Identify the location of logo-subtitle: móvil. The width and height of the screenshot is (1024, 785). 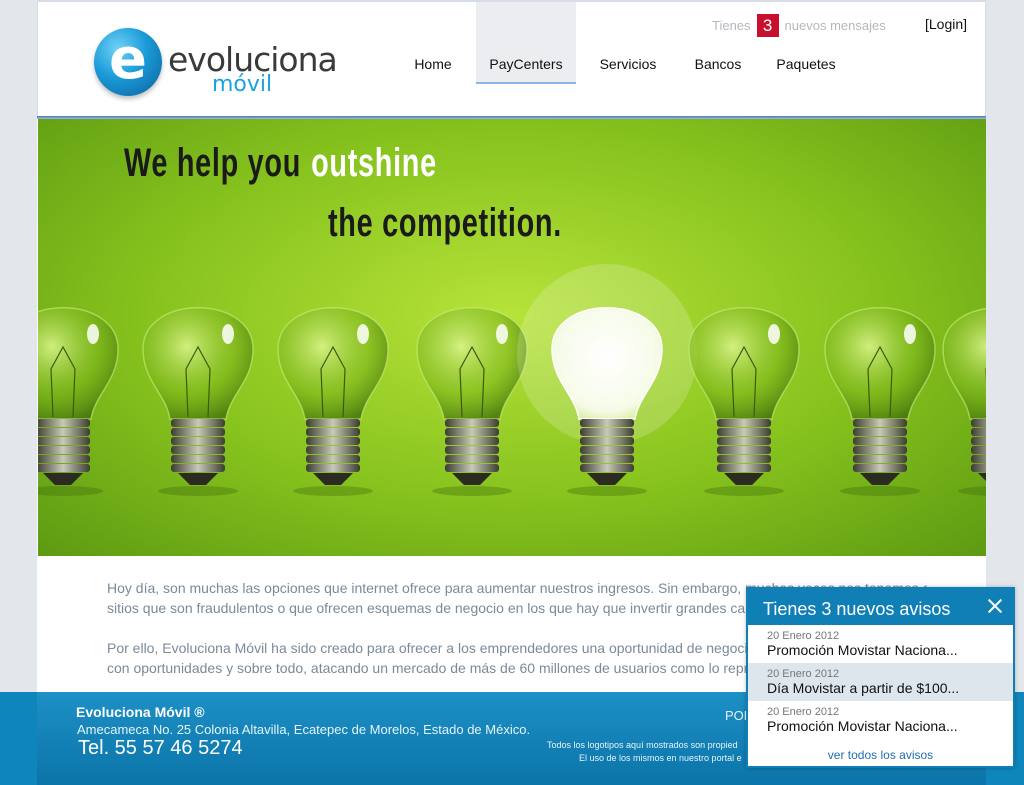
(242, 84).